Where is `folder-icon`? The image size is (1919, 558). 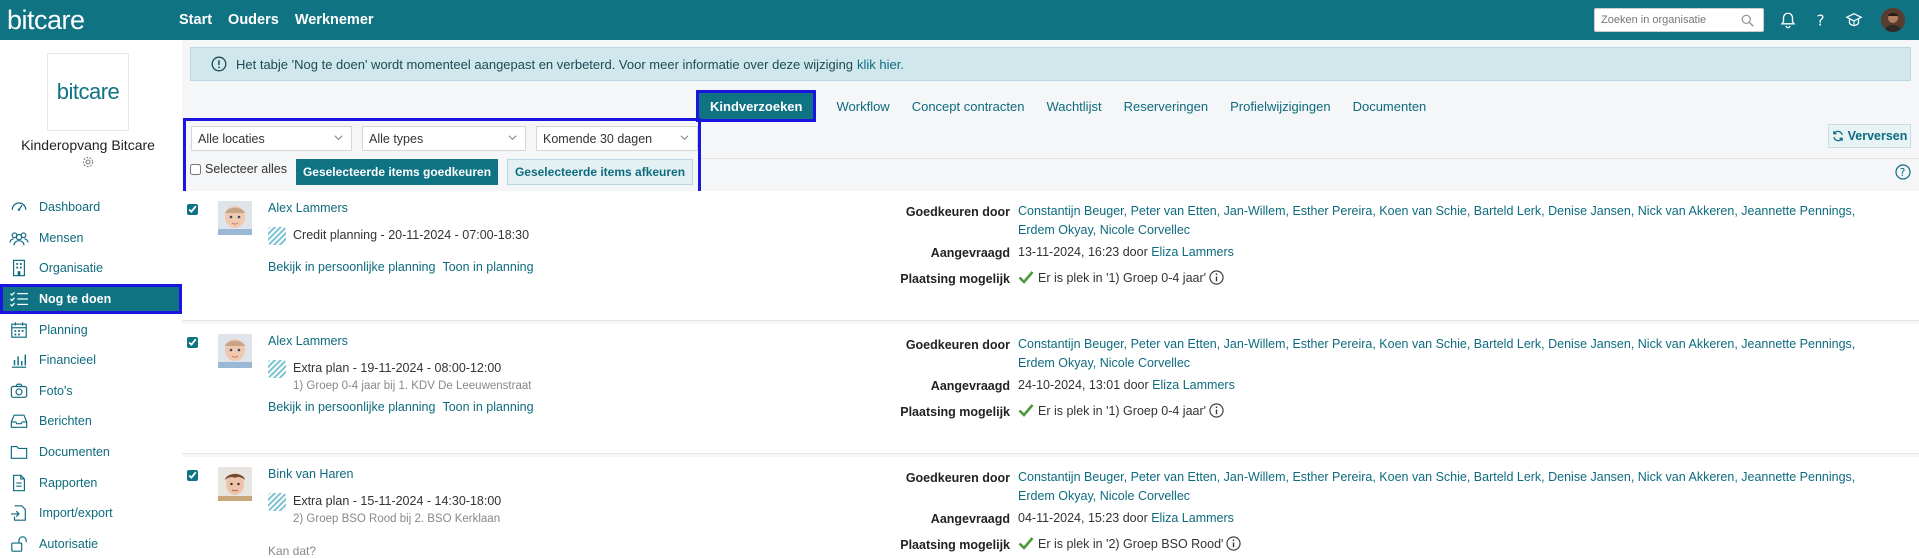
folder-icon is located at coordinates (19, 452).